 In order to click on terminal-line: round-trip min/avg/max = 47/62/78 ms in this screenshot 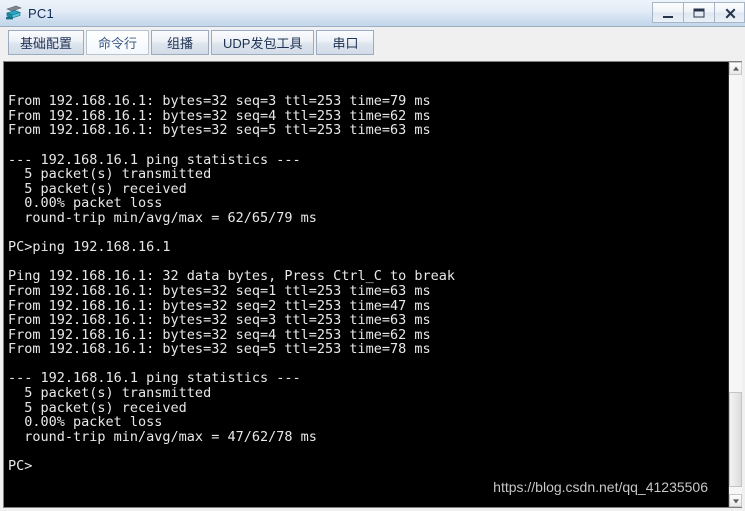, I will do `click(162, 436)`.